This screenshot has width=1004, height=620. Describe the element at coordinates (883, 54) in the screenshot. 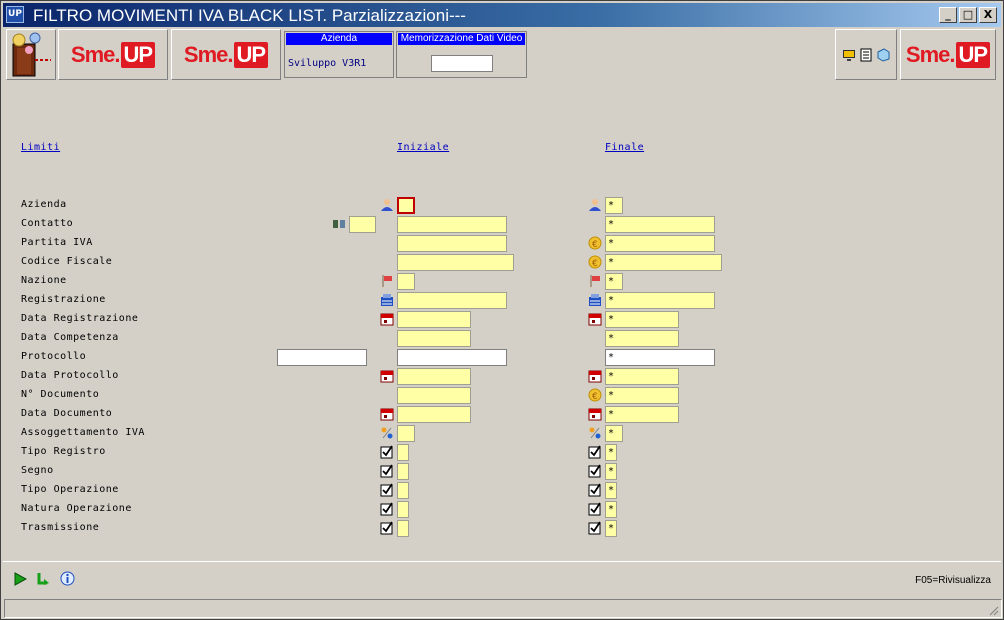

I see `box-icon` at that location.